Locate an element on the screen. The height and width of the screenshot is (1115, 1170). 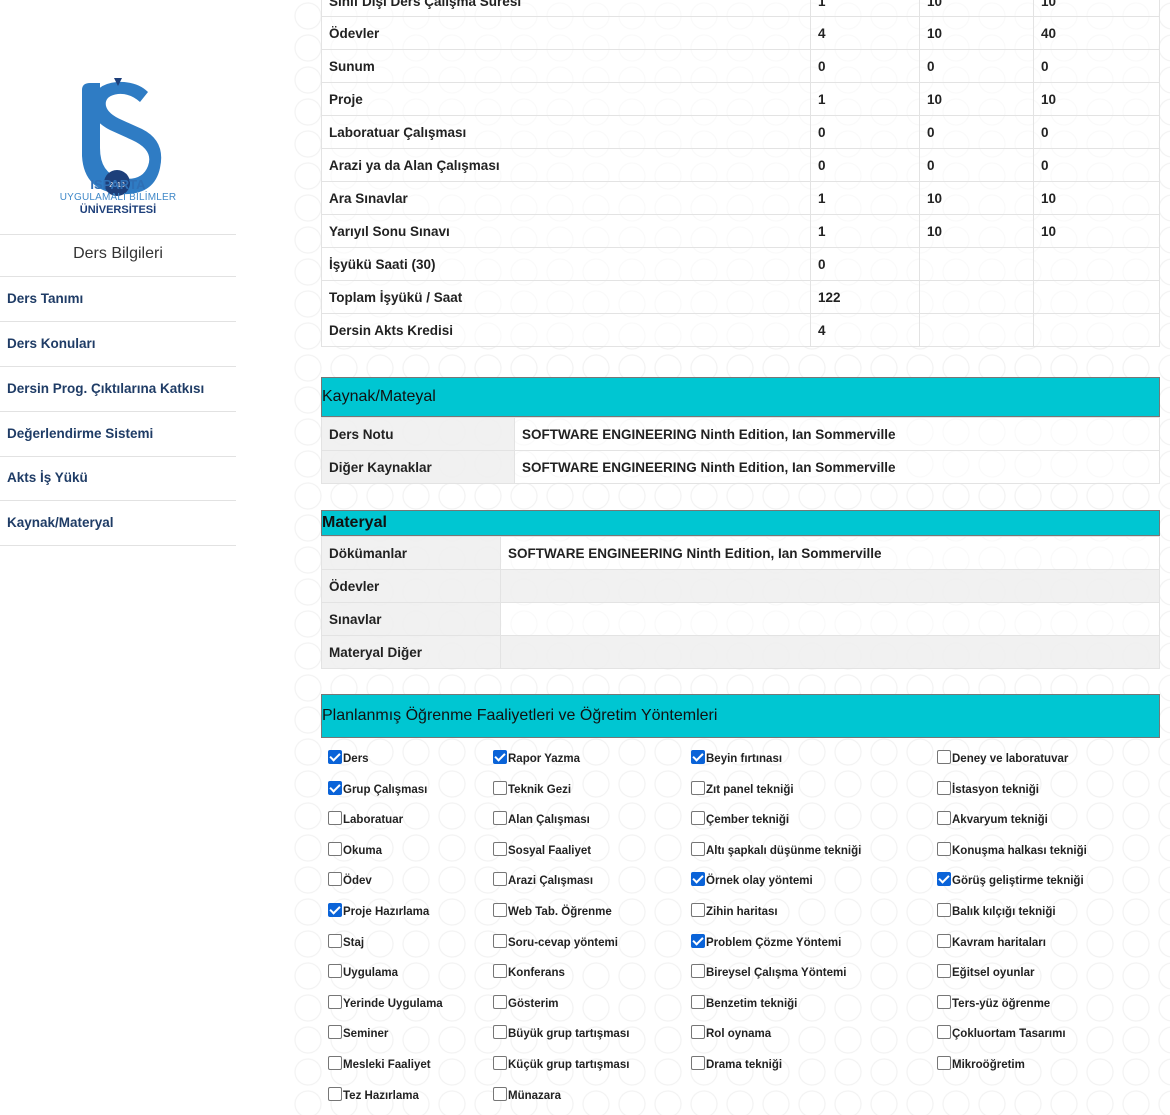
activity-option: Örnek olay yöntemi is located at coordinates (752, 880).